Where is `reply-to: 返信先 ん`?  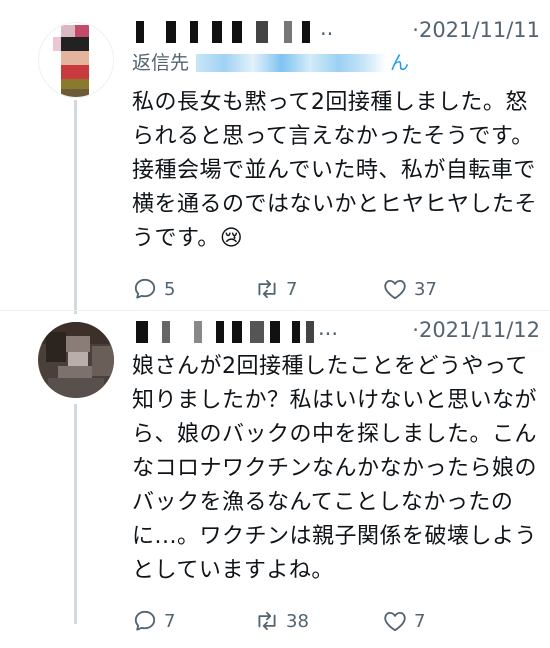 reply-to: 返信先 ん is located at coordinates (336, 63).